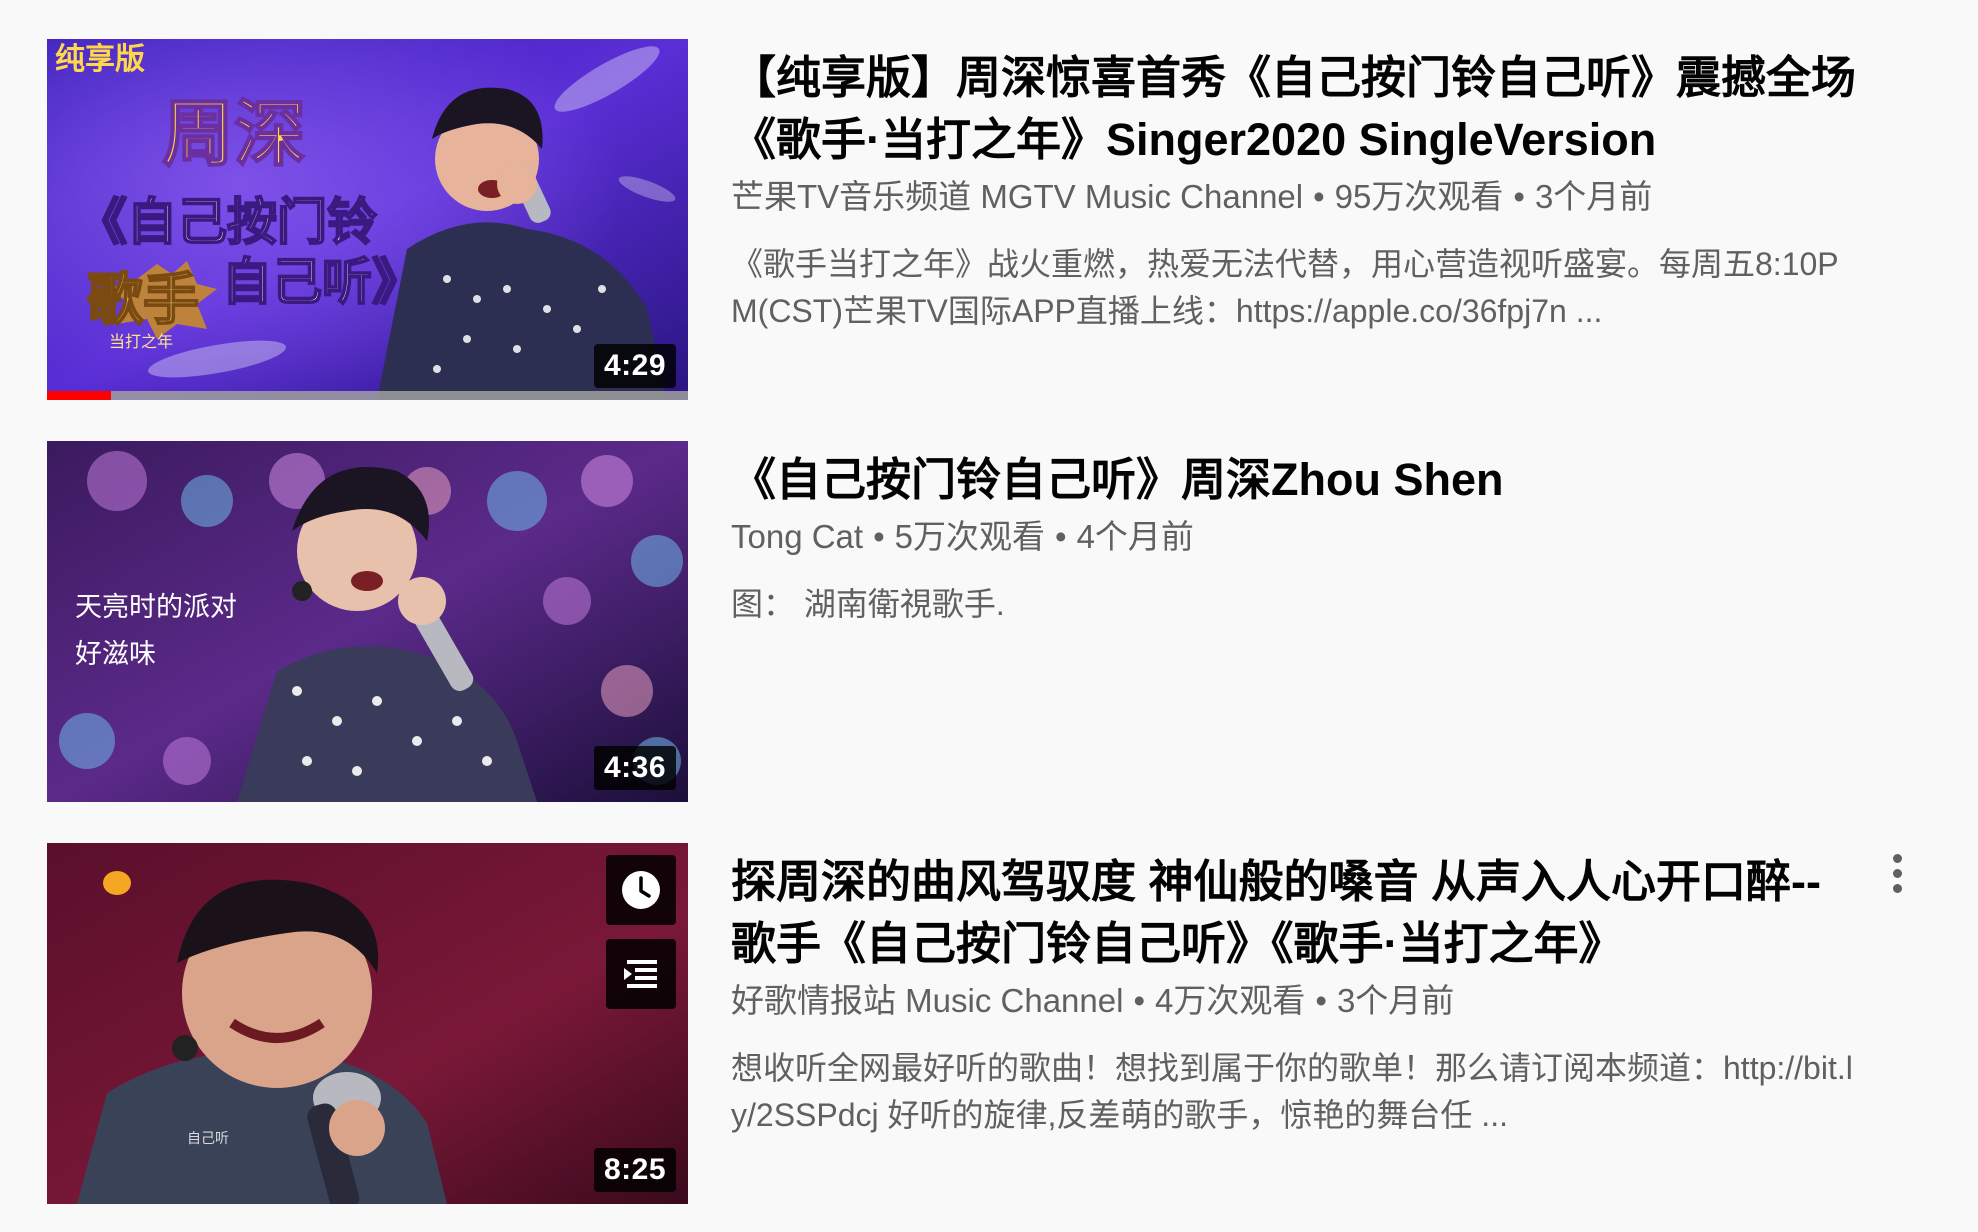 This screenshot has width=1978, height=1232. What do you see at coordinates (367, 395) in the screenshot?
I see `watch-progress-track` at bounding box center [367, 395].